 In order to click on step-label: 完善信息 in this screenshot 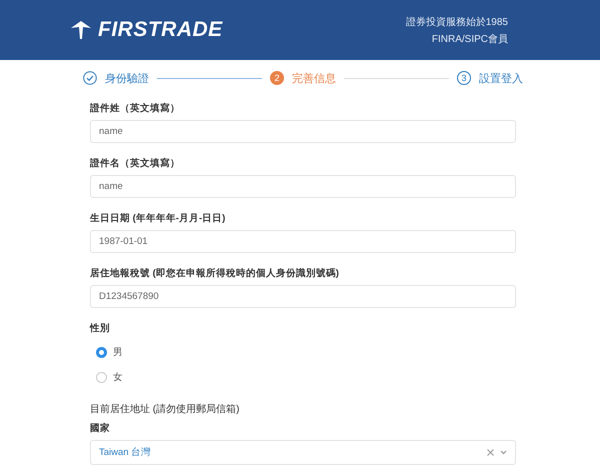, I will do `click(314, 79)`.